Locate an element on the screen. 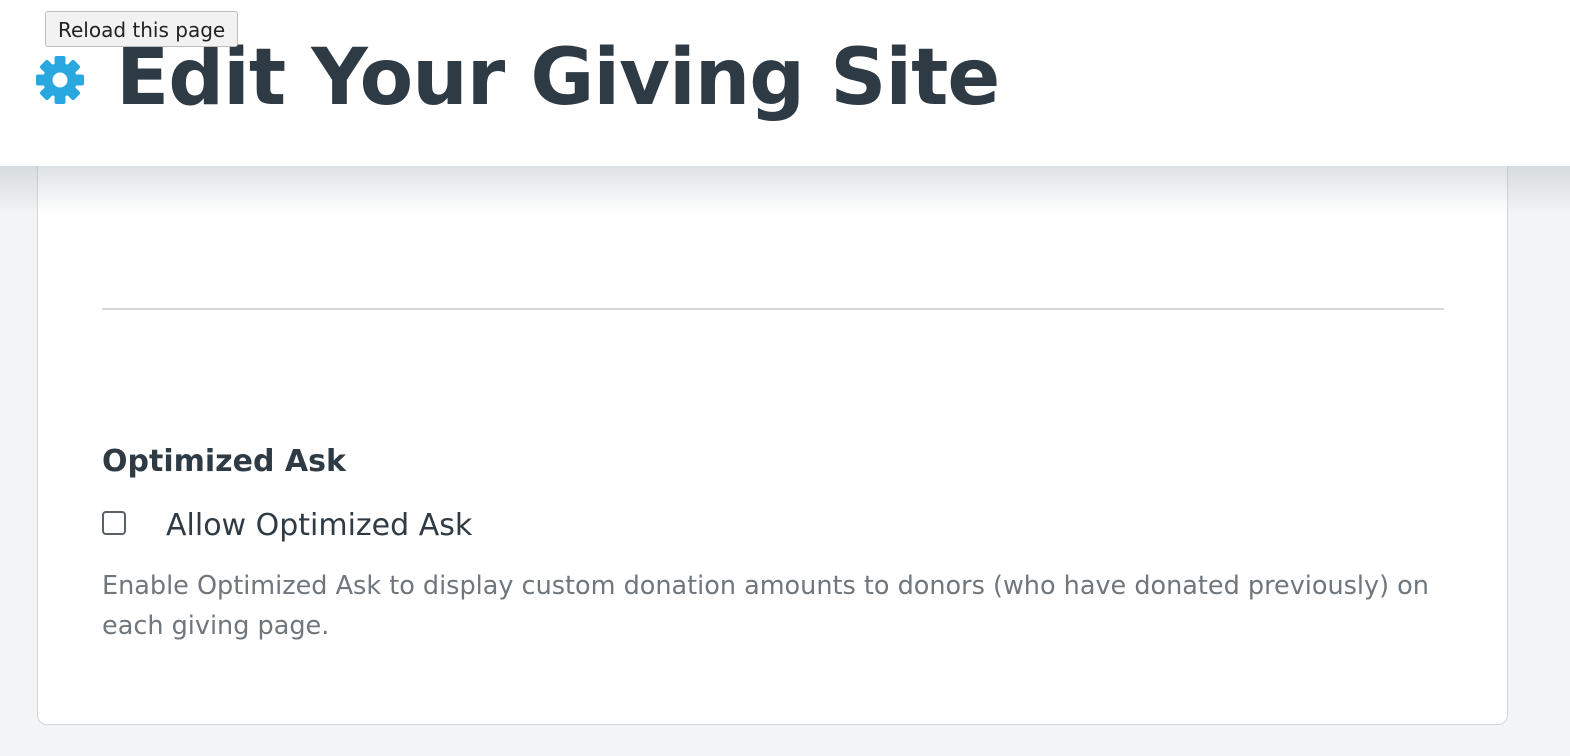 This screenshot has width=1570, height=756. allow-optimized-ask-label: Allow Optimized Ask is located at coordinates (319, 526).